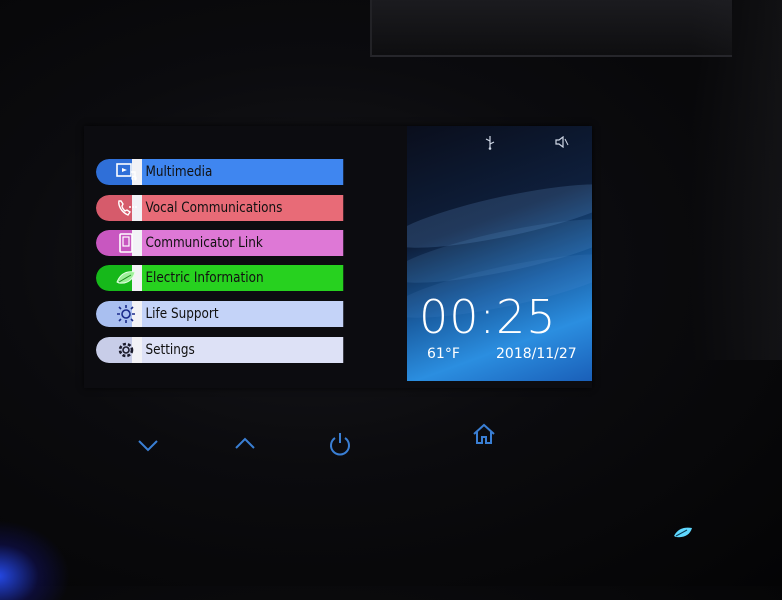 The width and height of the screenshot is (782, 600). Describe the element at coordinates (119, 278) in the screenshot. I see `leaf-icon` at that location.